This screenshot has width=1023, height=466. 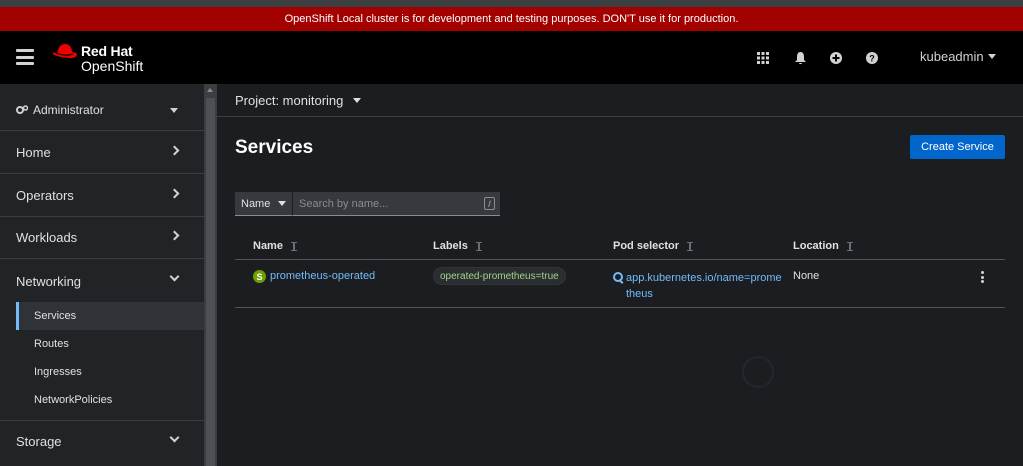 I want to click on pod-selector-link: app.kubernetes.io/name=prome theus, so click(x=698, y=286).